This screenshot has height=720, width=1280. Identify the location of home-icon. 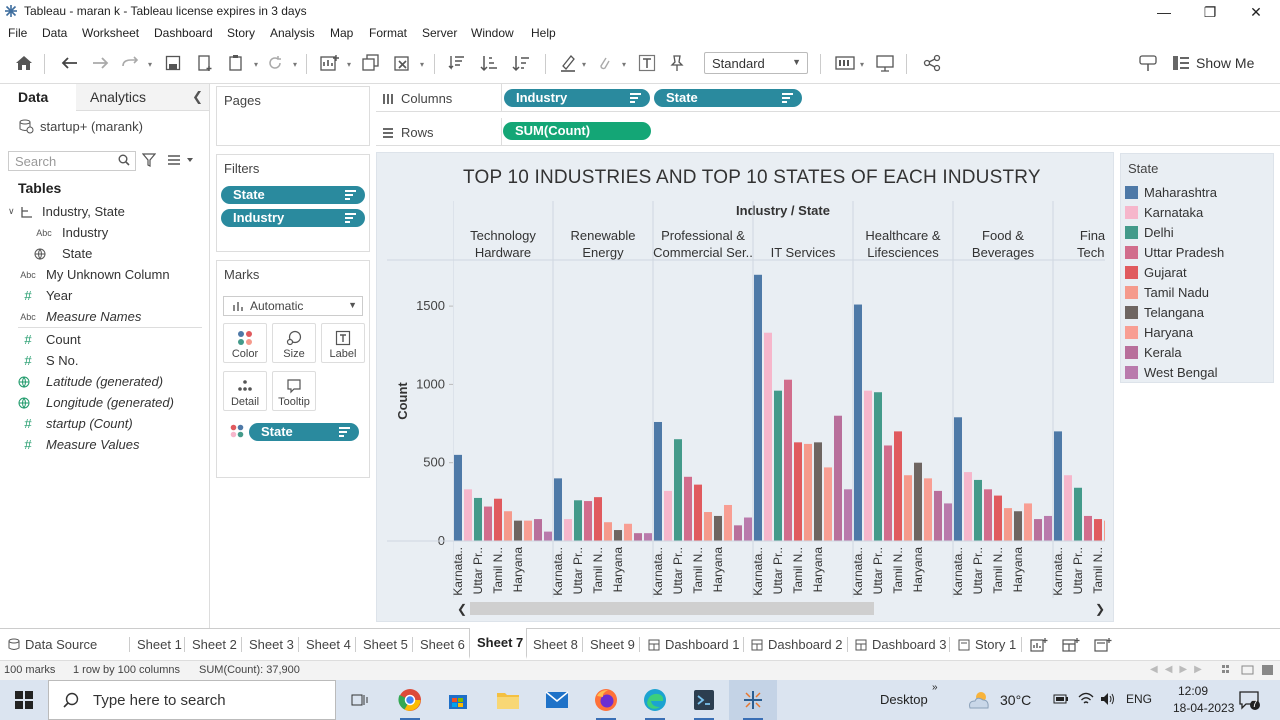
(24, 63).